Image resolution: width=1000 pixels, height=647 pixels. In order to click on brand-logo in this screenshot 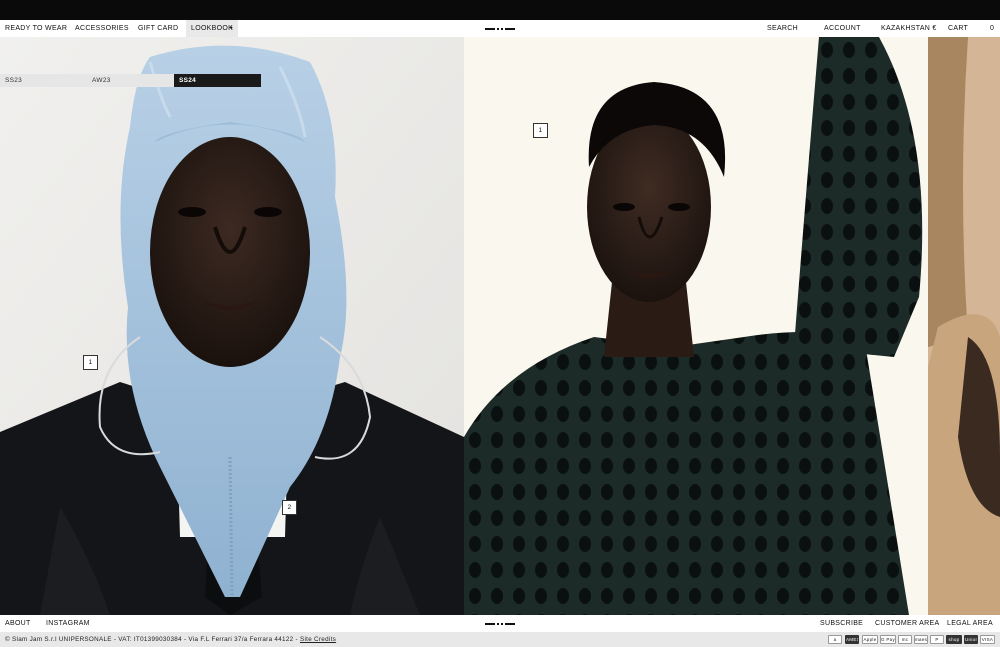, I will do `click(500, 29)`.